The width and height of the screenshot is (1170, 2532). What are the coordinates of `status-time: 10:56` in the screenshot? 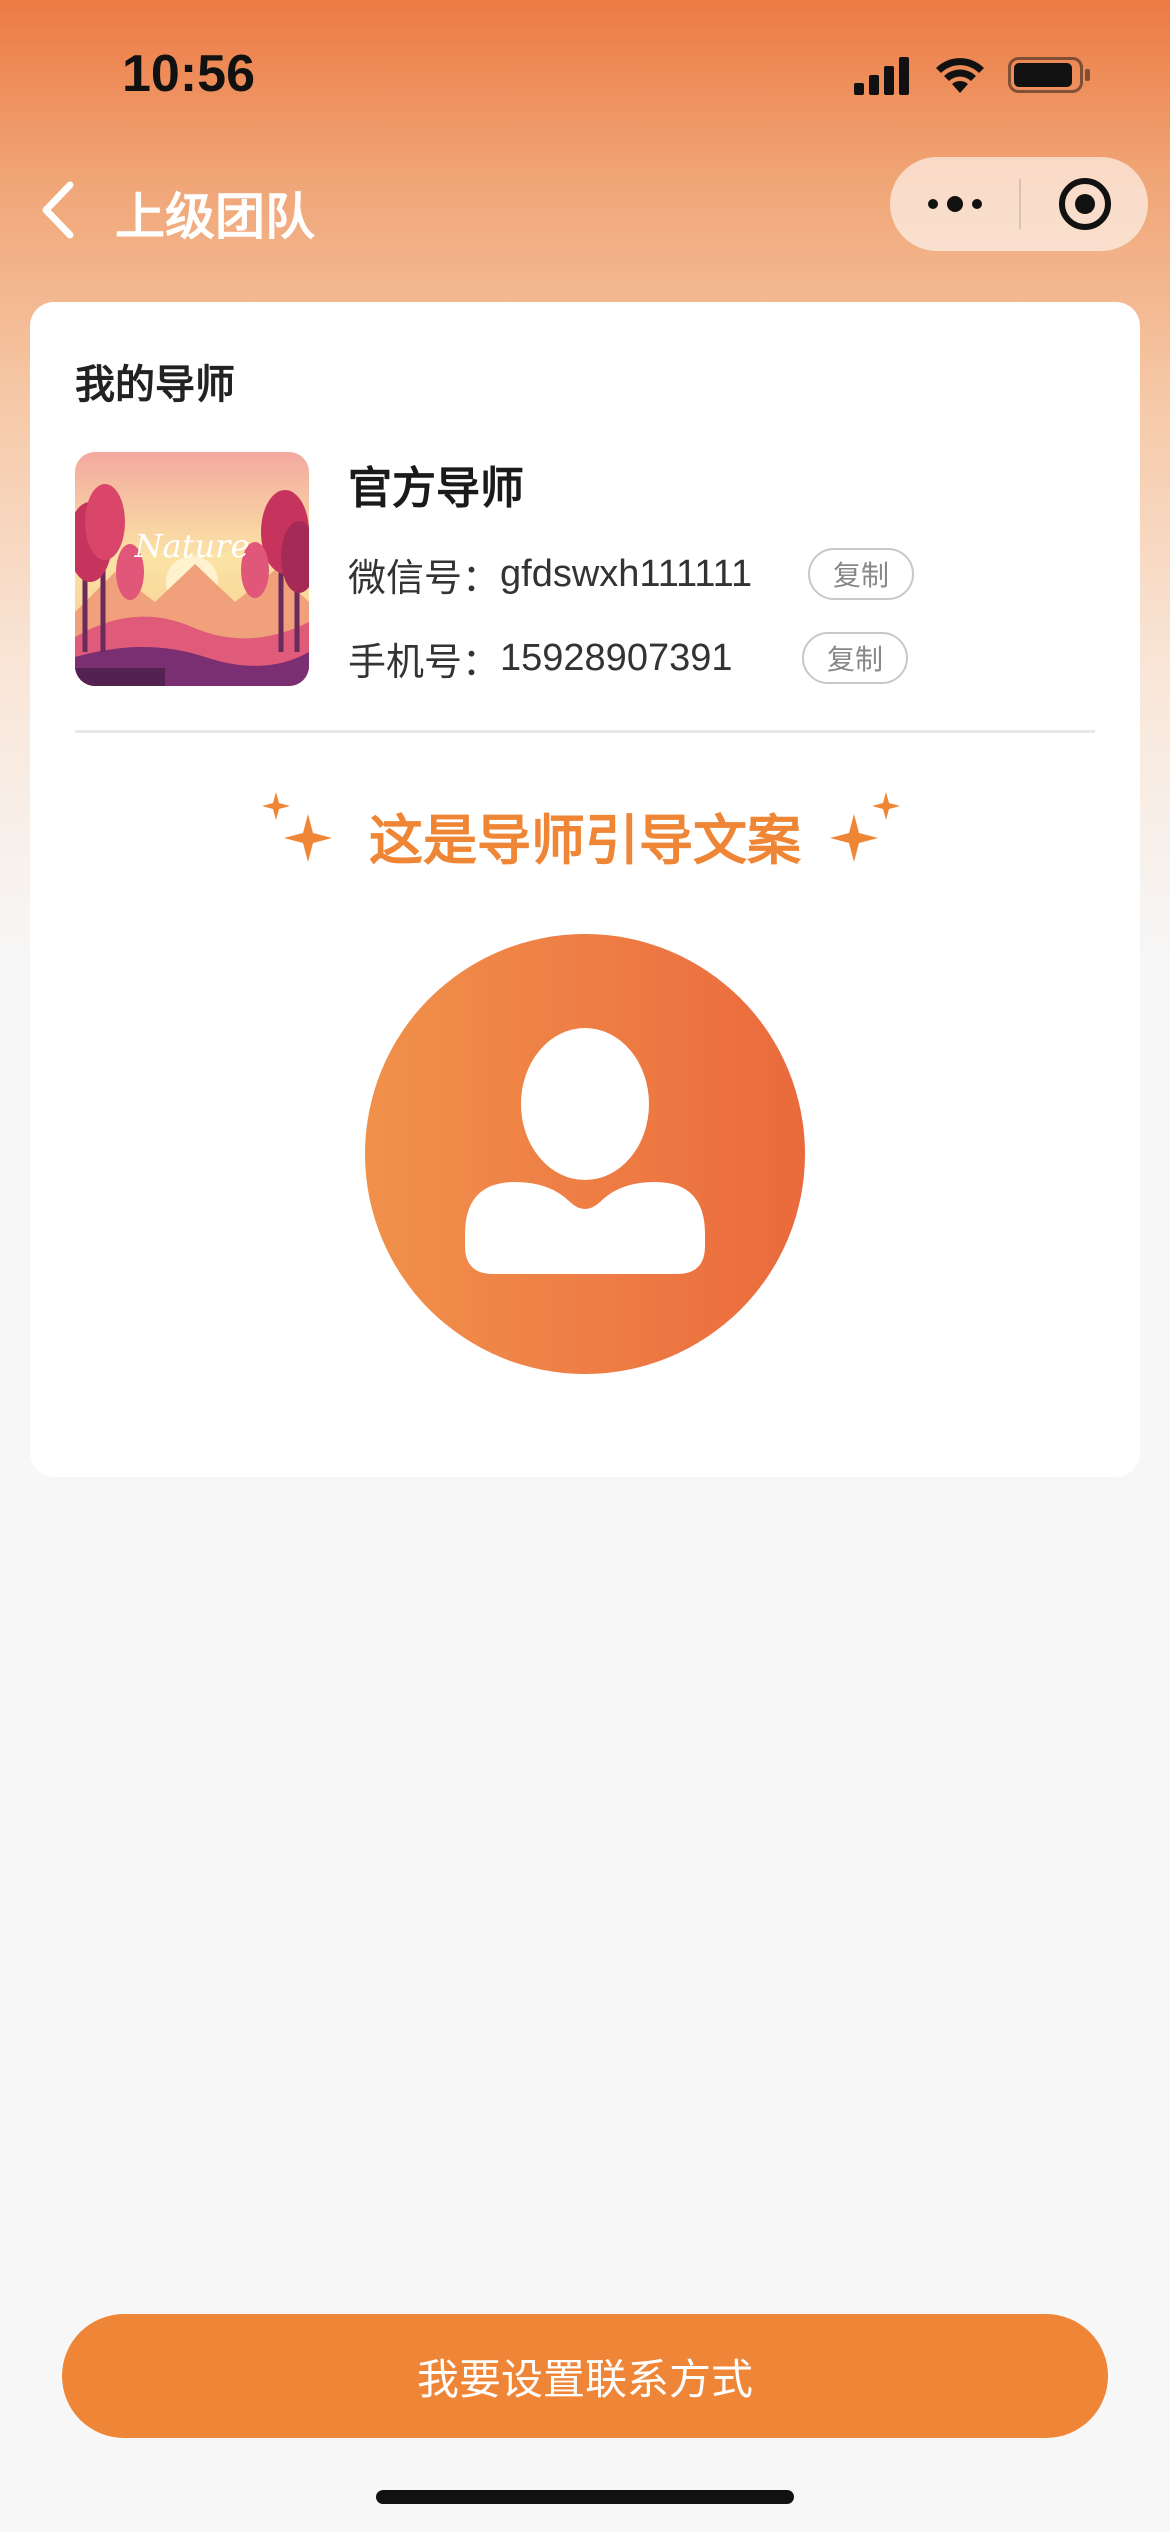 It's located at (188, 74).